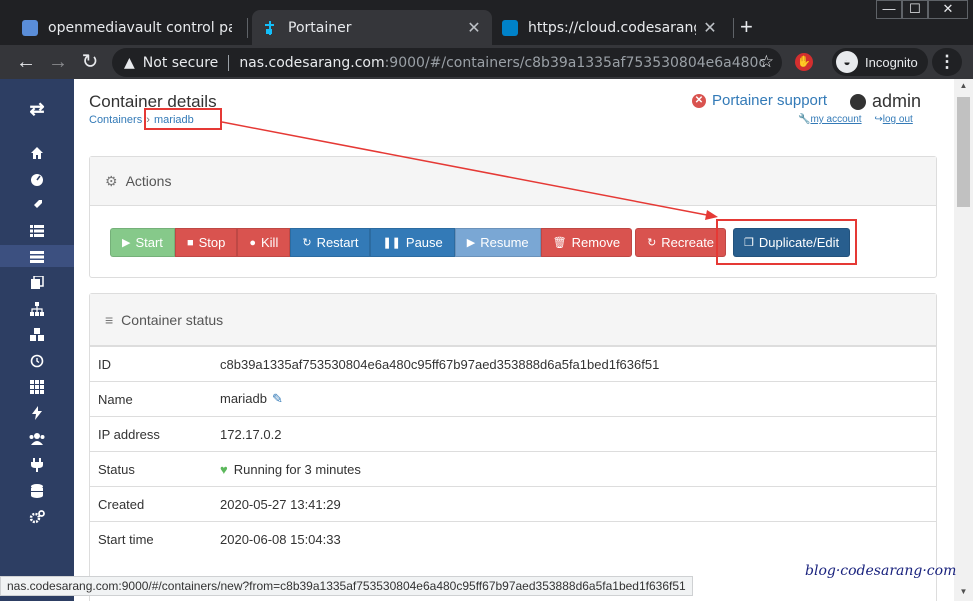  Describe the element at coordinates (510, 27) in the screenshot. I see `nextcloud-icon` at that location.